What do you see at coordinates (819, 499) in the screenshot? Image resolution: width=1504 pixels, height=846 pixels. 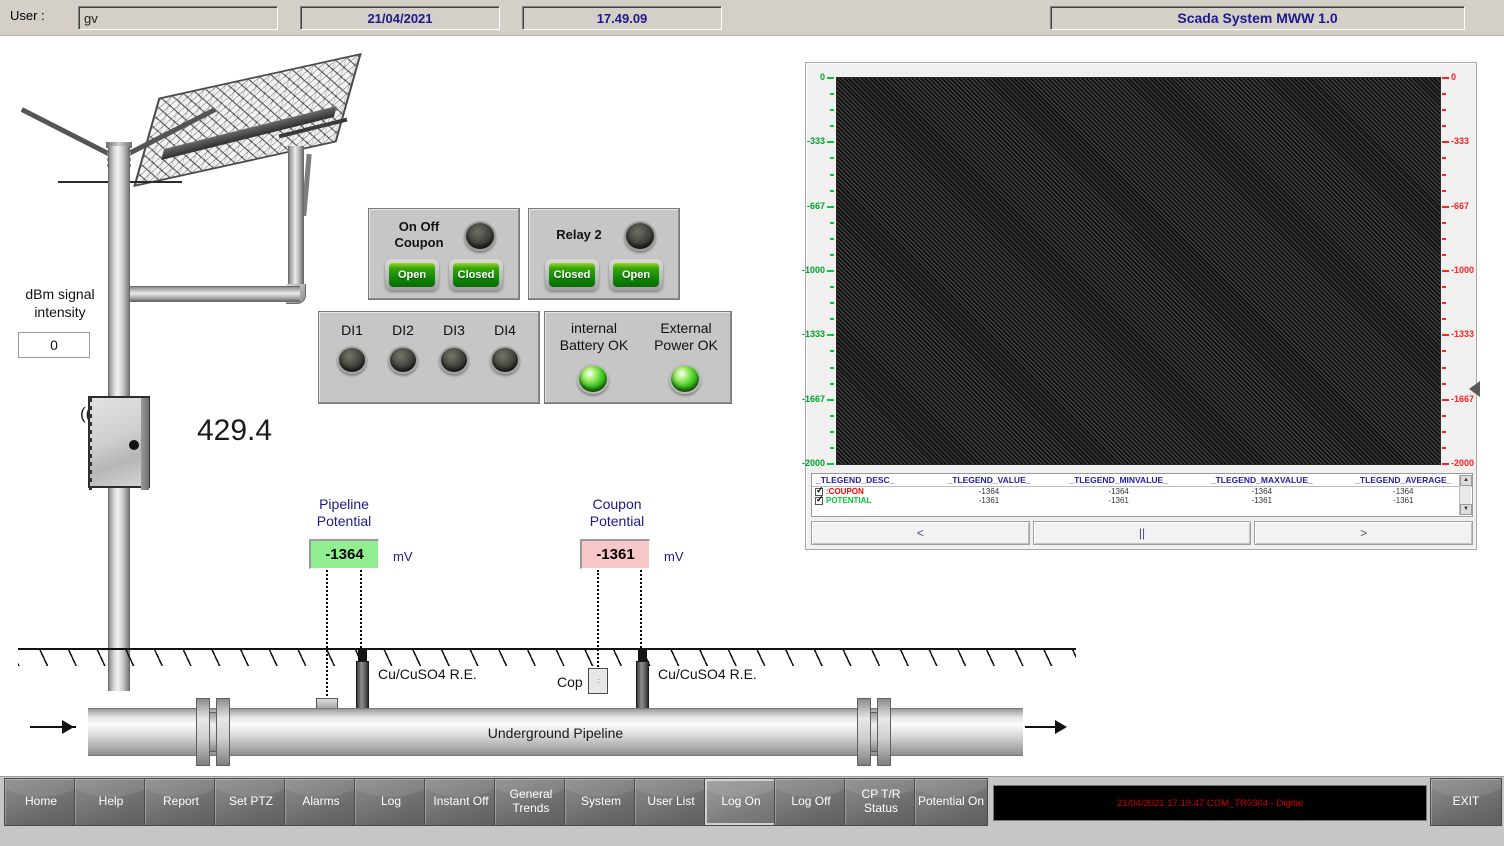 I see `legend-checkbox` at bounding box center [819, 499].